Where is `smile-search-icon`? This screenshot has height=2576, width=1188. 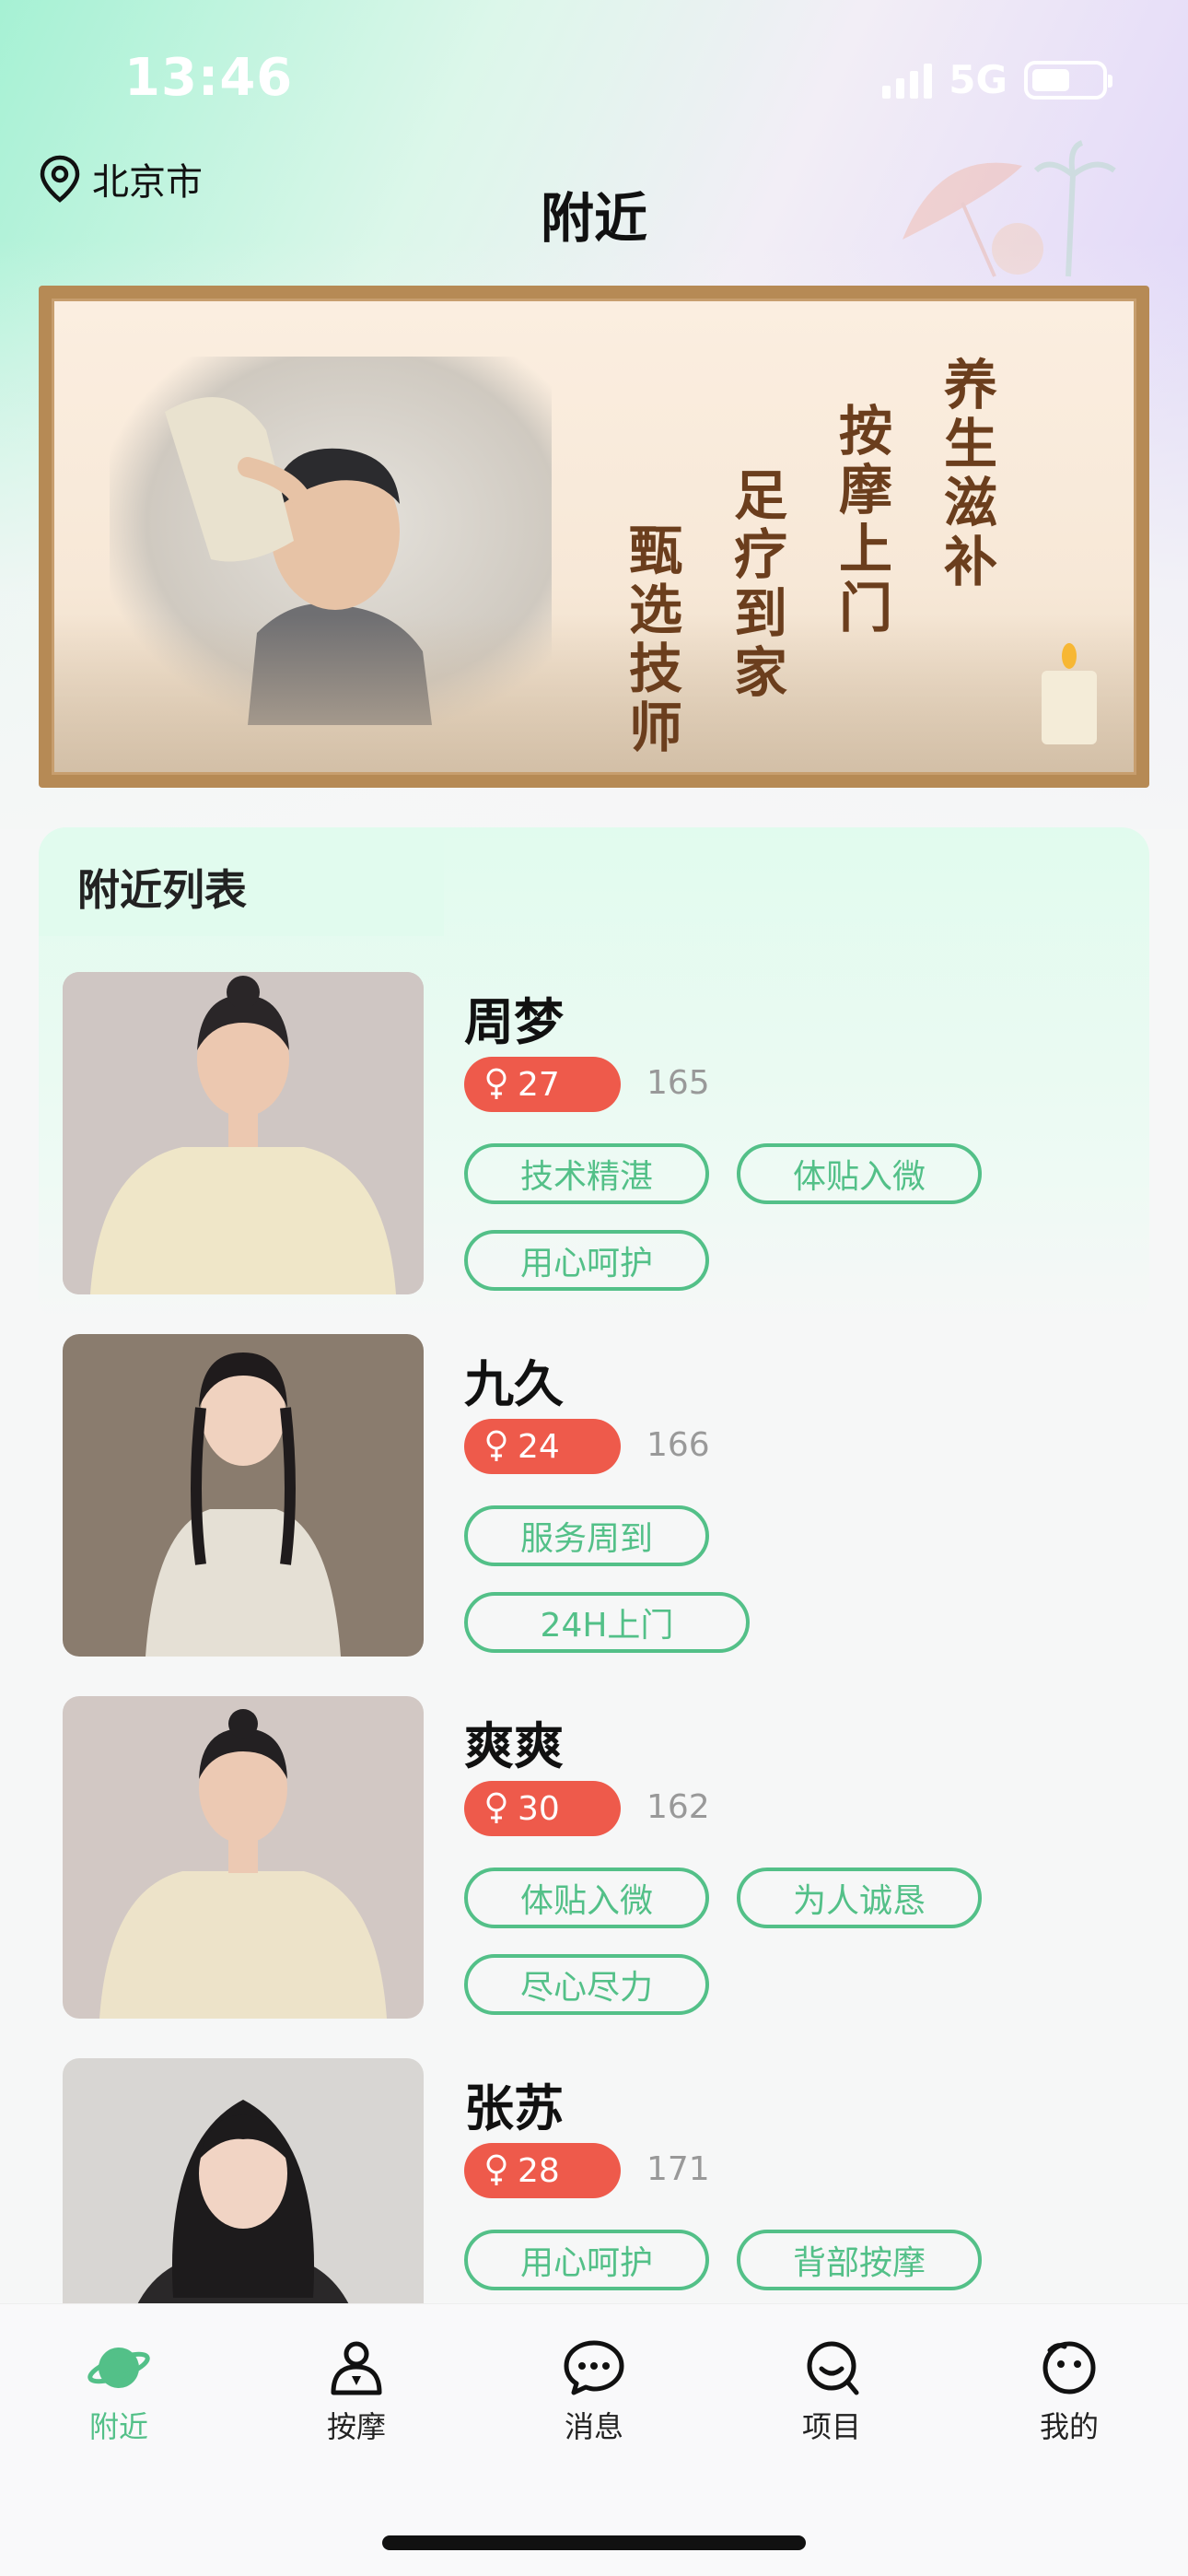 smile-search-icon is located at coordinates (833, 2368).